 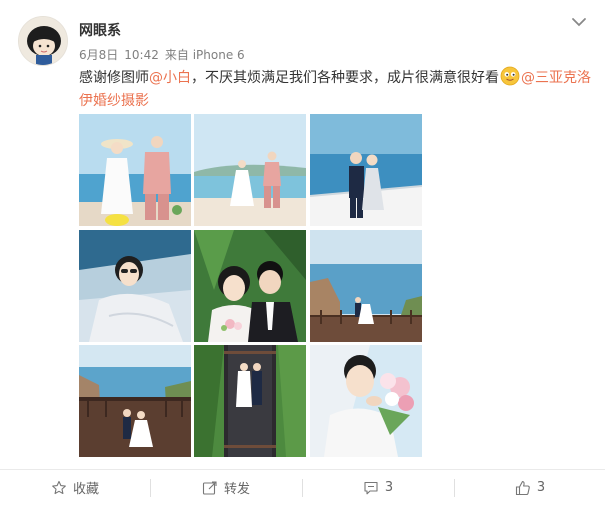 What do you see at coordinates (204, 55) in the screenshot?
I see `post-source: 来自 iPhone 6` at bounding box center [204, 55].